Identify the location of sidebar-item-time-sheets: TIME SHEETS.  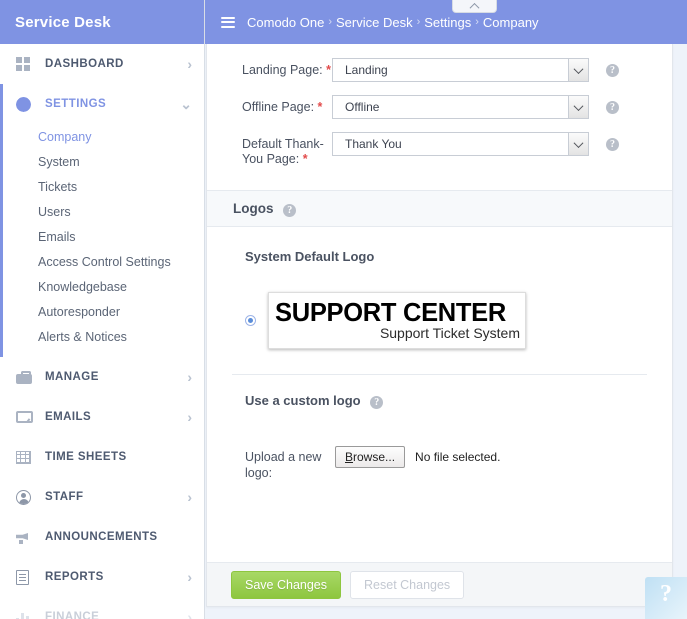
(102, 457).